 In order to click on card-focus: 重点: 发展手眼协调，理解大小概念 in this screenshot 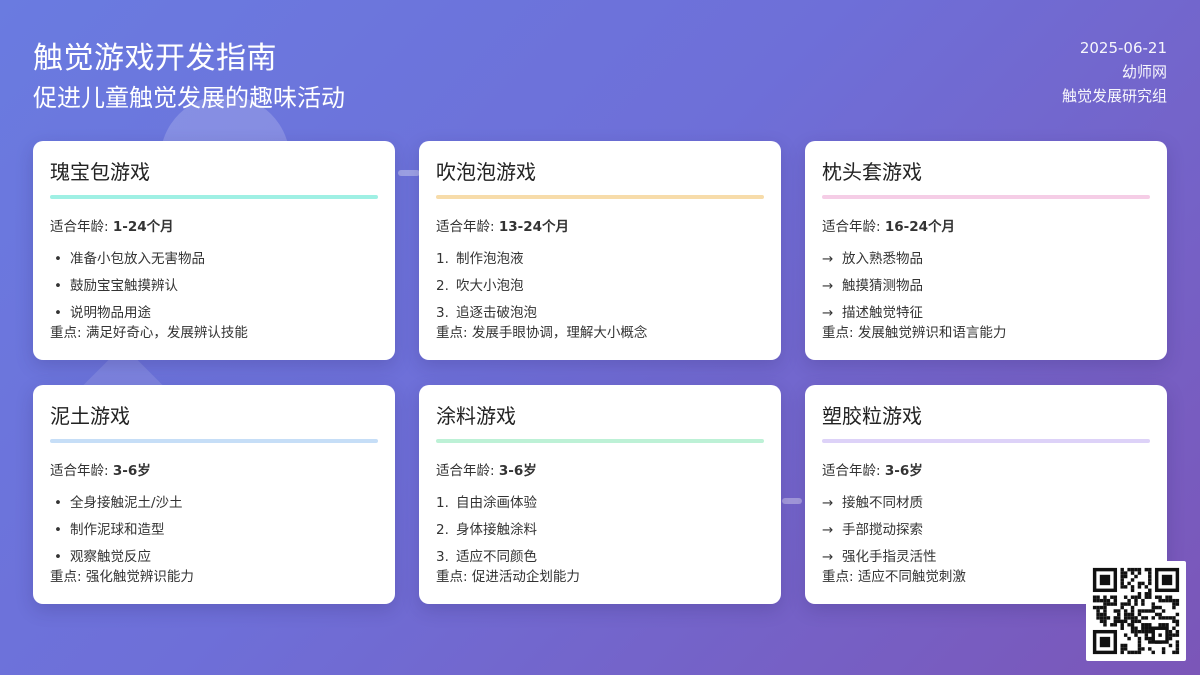, I will do `click(542, 333)`.